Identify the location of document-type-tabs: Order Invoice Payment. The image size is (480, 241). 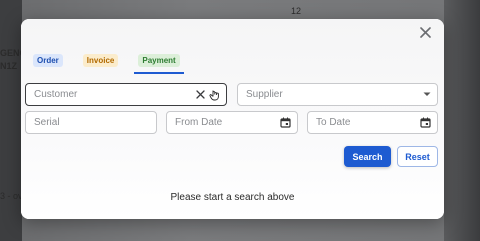
(106, 60).